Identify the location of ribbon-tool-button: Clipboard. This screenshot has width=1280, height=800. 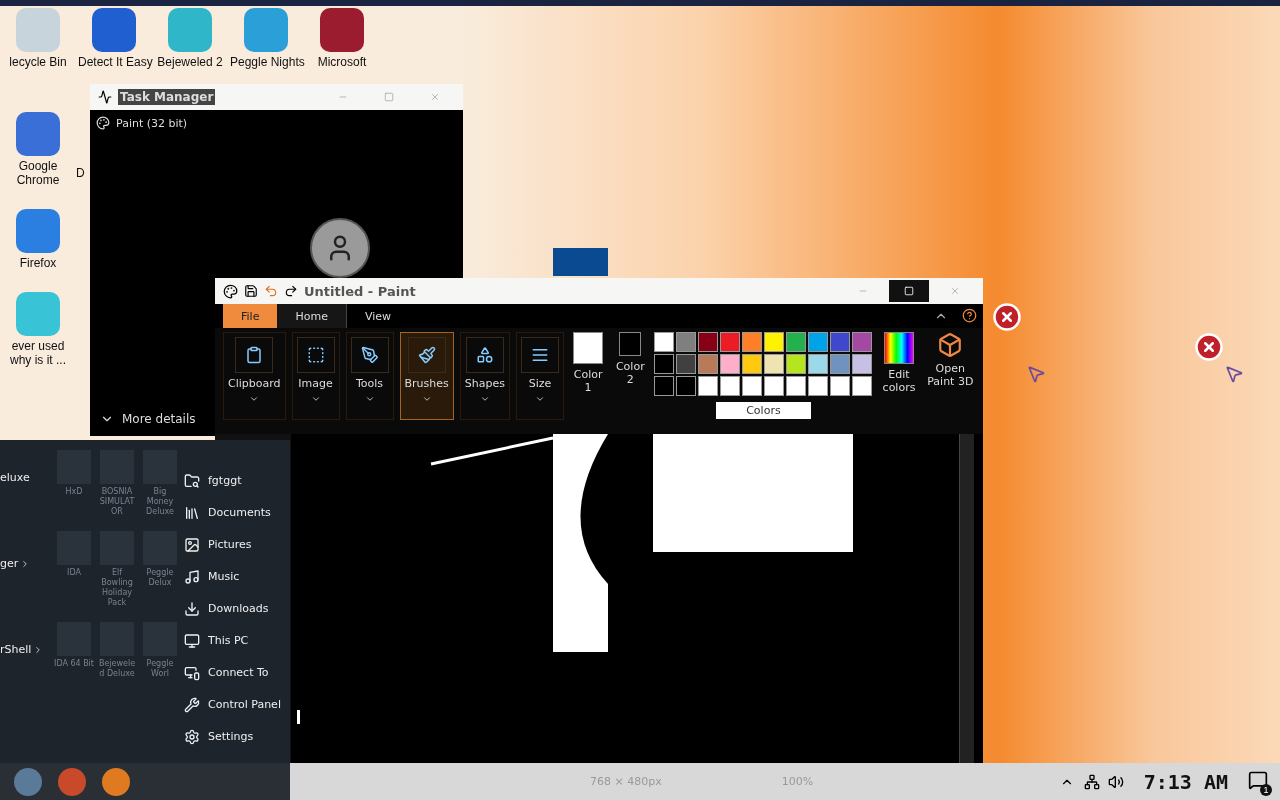
(254, 376).